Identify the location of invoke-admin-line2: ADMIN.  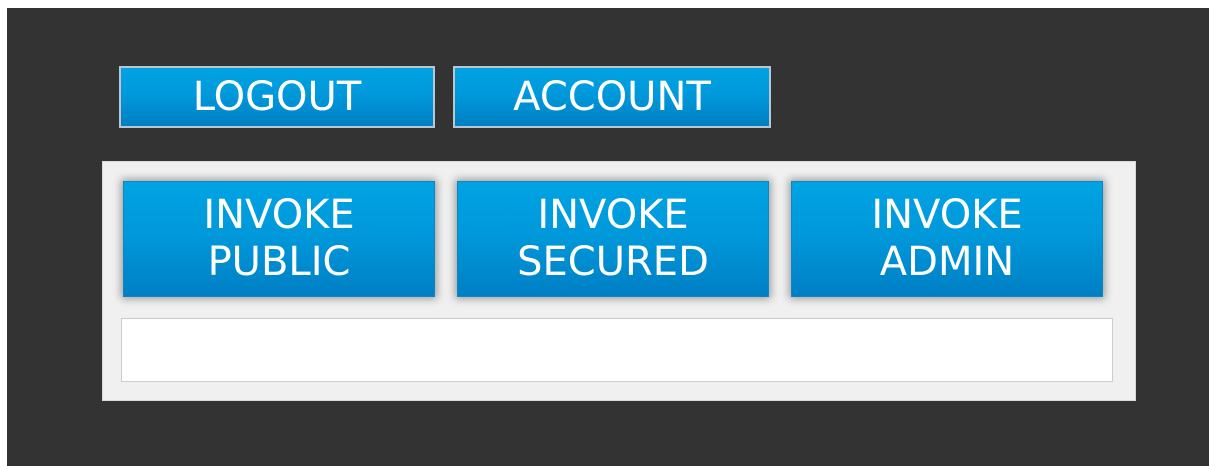
(947, 262).